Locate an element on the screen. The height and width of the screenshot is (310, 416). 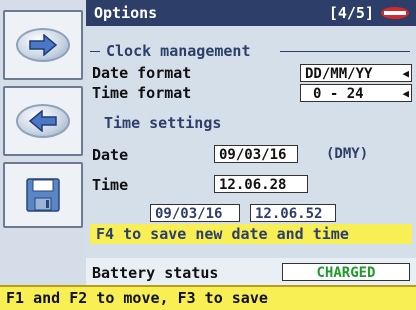
back-lens is located at coordinates (43, 121).